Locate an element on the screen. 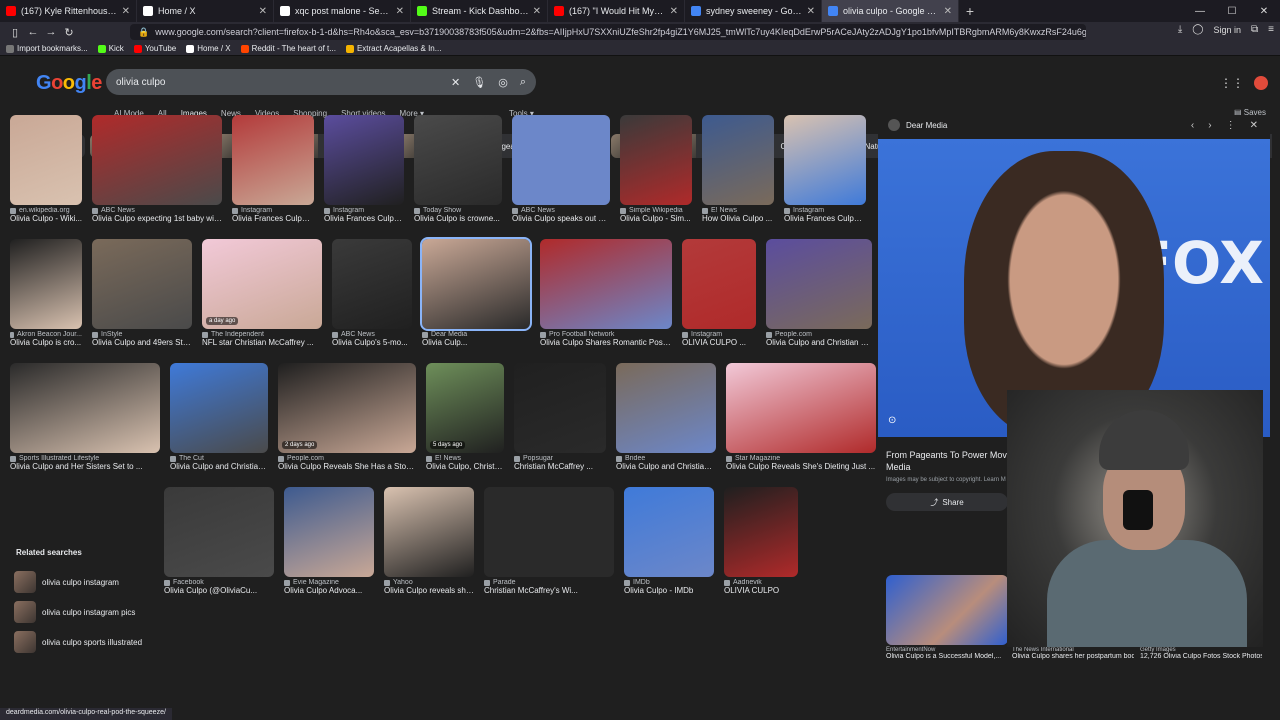  image-result: Aadnevik OLIVIA CULPO is located at coordinates (761, 541).